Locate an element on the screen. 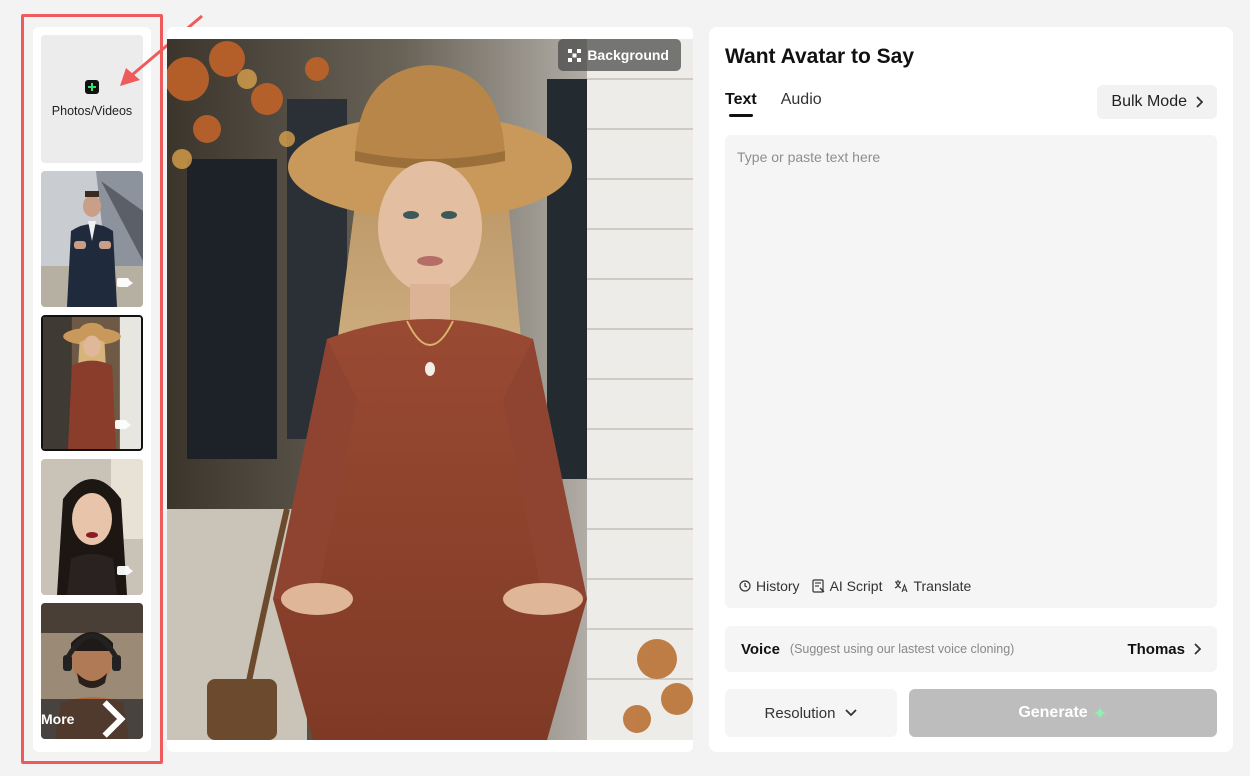 The image size is (1250, 776). history-button: History is located at coordinates (769, 586).